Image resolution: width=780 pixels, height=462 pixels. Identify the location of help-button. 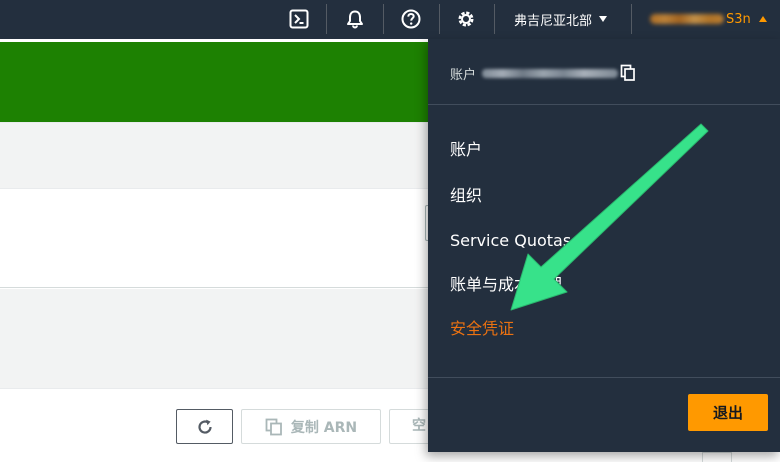
(411, 19).